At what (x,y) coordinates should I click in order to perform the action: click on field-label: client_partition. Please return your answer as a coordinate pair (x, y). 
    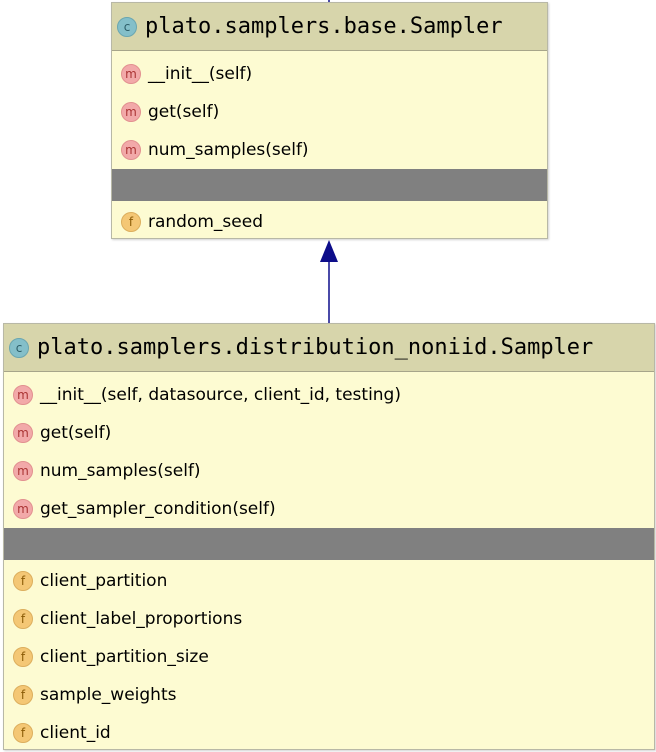
    Looking at the image, I should click on (104, 581).